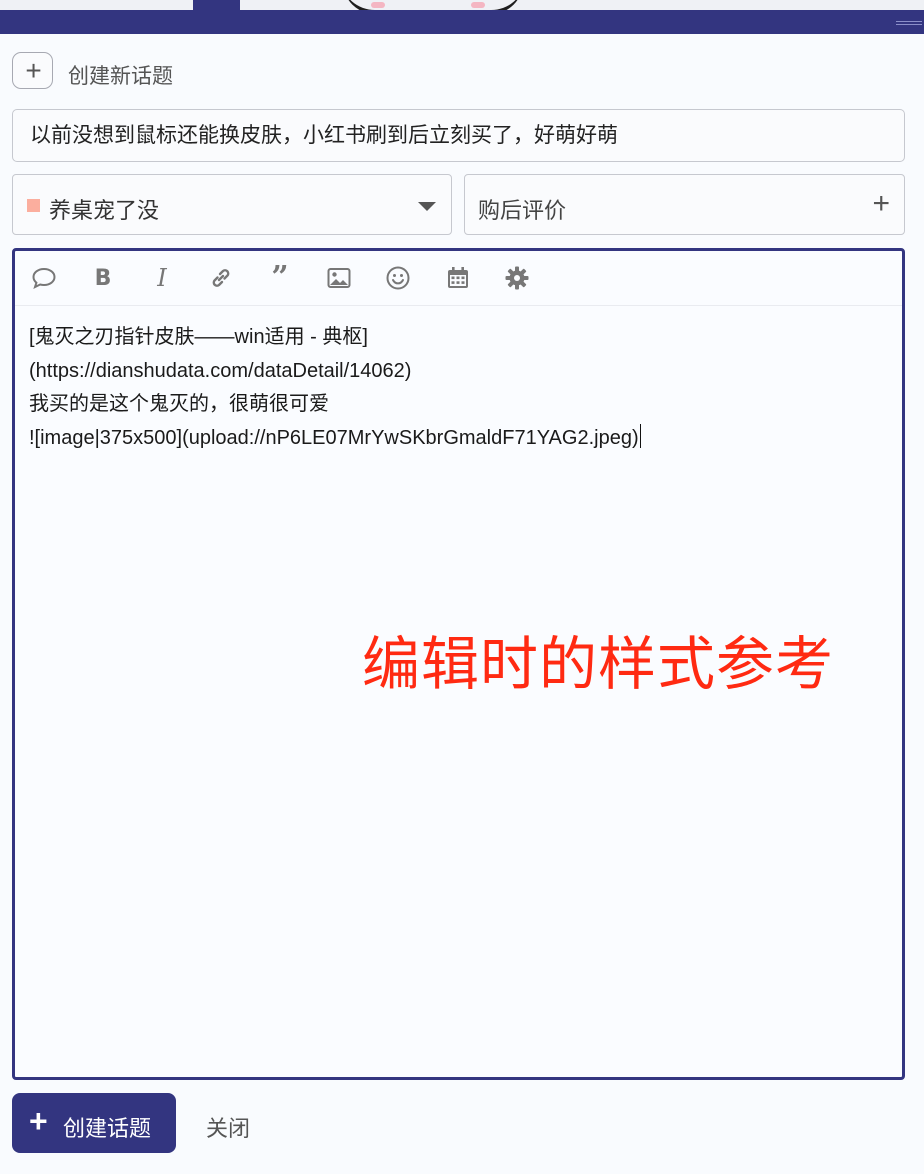  I want to click on create-topic-label: 创建话题, so click(107, 1128).